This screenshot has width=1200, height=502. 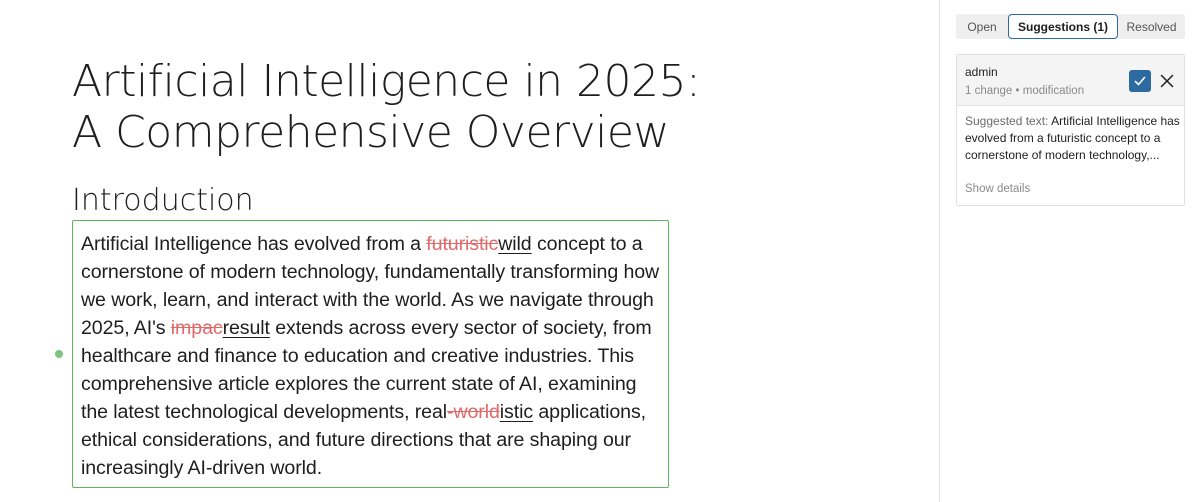 I want to click on sidebar-tabs: Open Suggestions (1) Resolved, so click(x=1070, y=26).